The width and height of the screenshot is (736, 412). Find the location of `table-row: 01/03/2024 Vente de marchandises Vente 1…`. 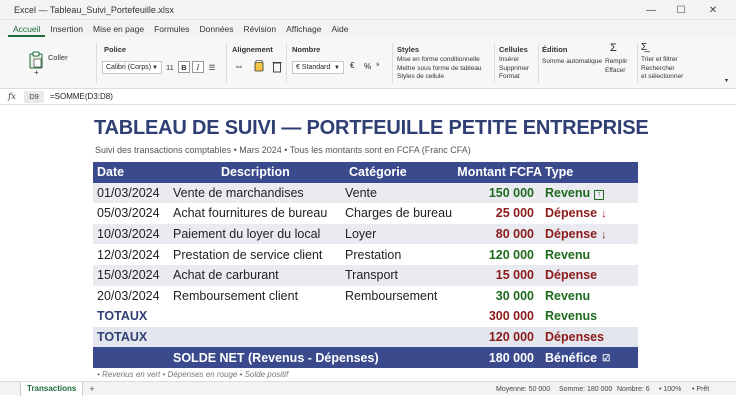

table-row: 01/03/2024 Vente de marchandises Vente 1… is located at coordinates (365, 193).